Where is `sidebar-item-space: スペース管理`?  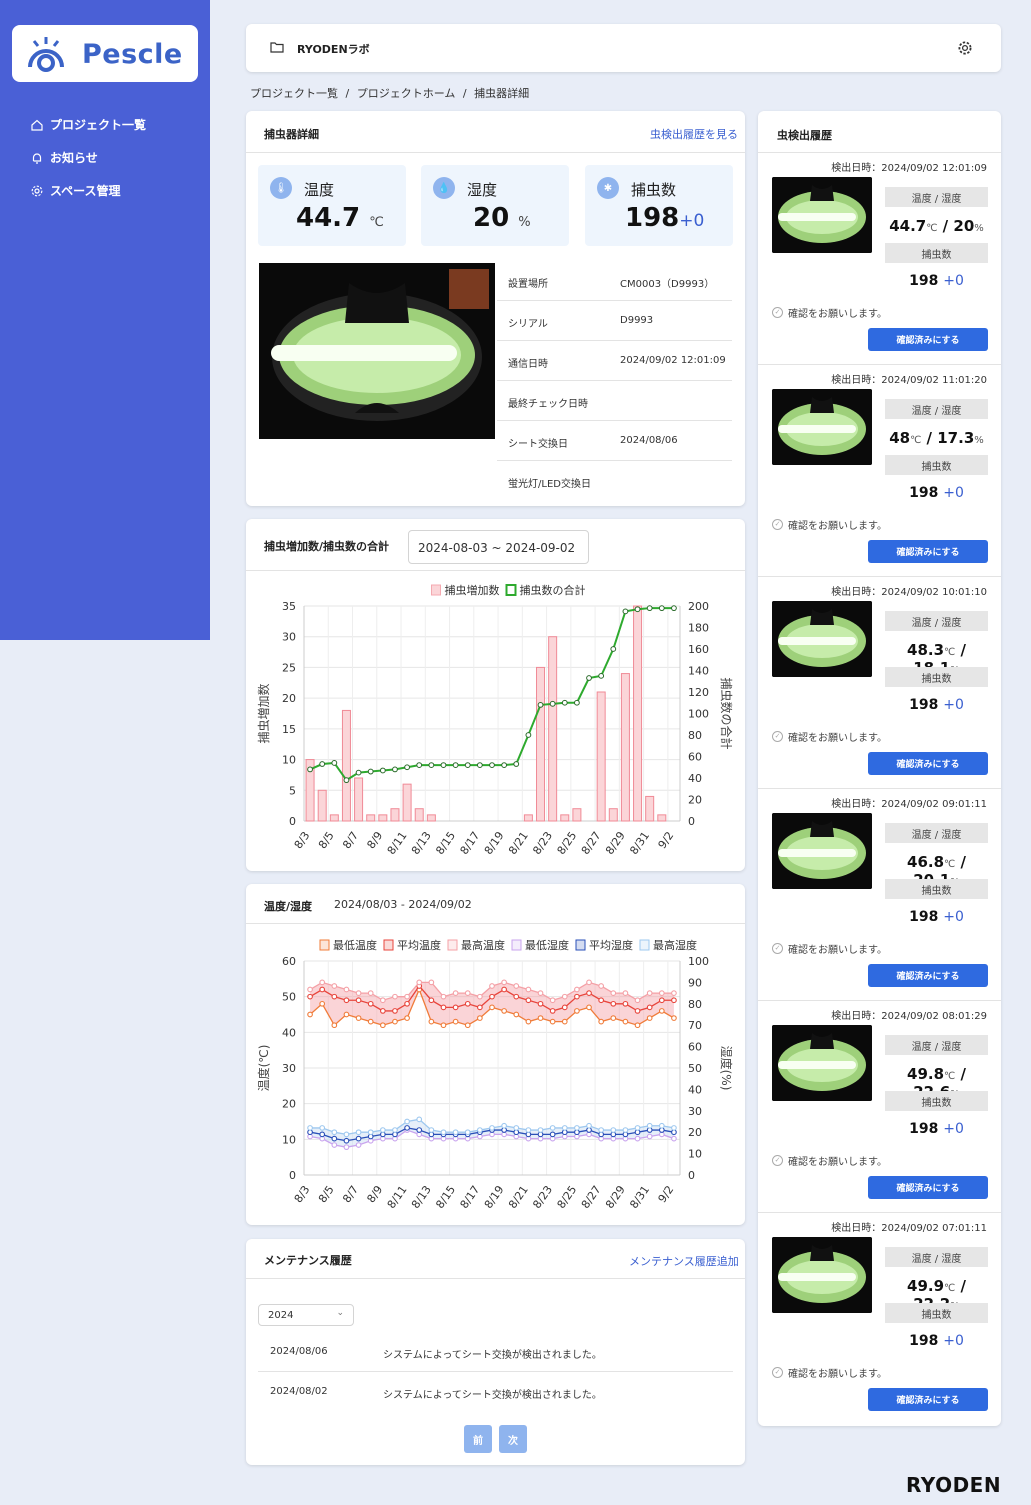
sidebar-item-space: スペース管理 is located at coordinates (75, 190).